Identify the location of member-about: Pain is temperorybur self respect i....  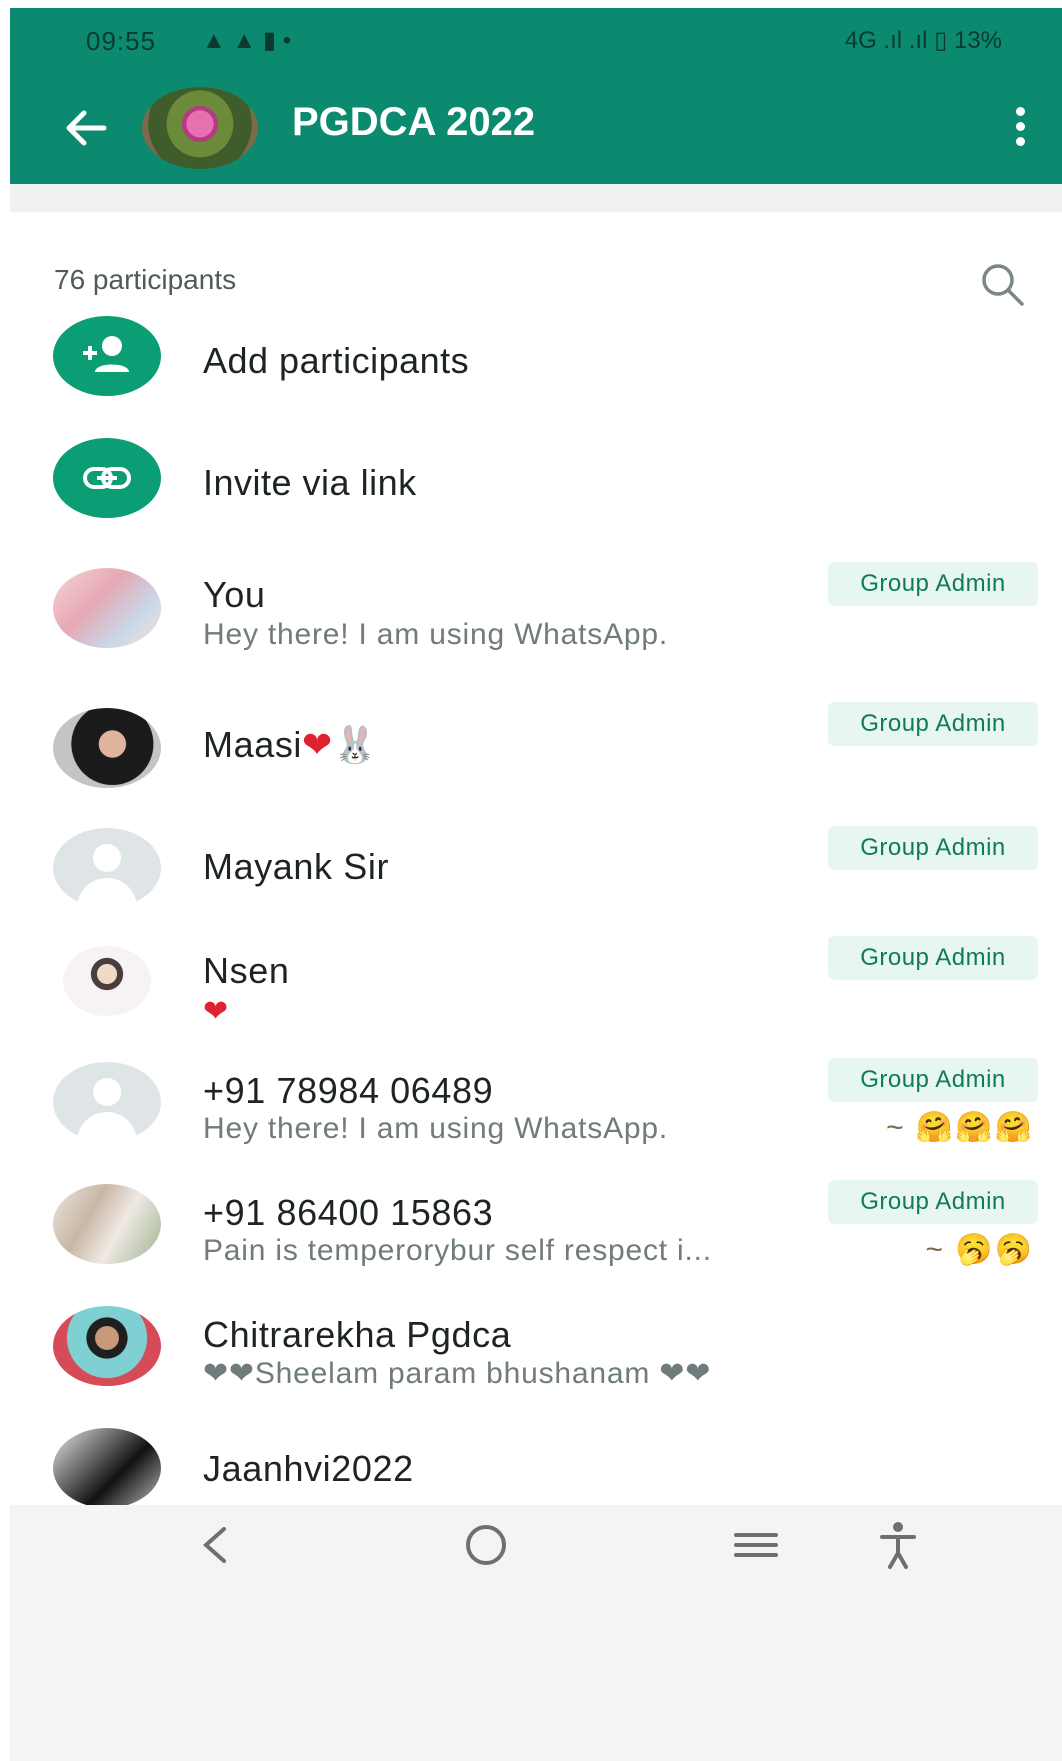
(457, 1250).